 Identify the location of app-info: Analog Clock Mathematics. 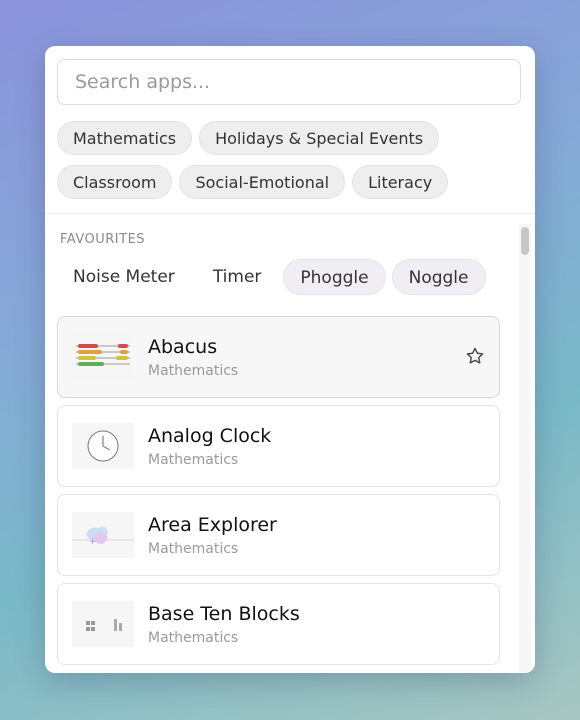
(209, 446).